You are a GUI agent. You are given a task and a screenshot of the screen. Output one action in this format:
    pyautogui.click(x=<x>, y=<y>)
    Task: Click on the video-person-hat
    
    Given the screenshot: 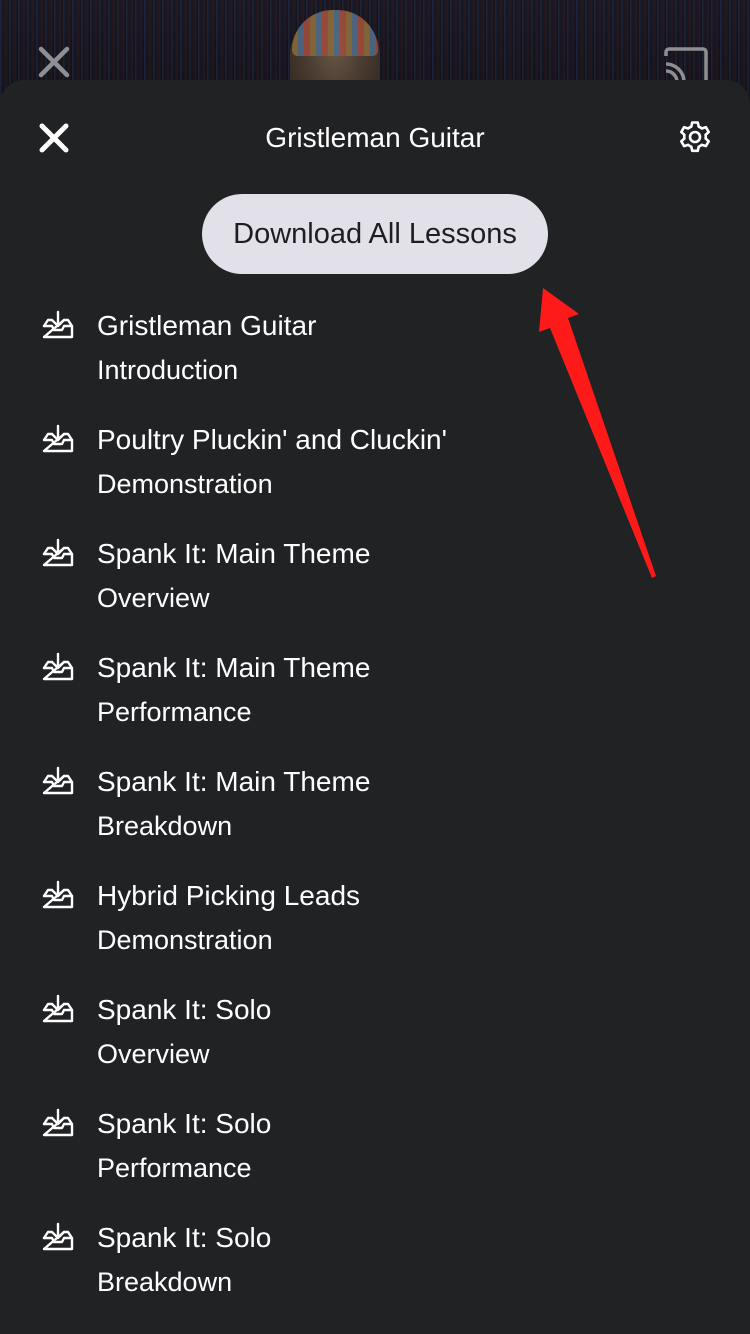 What is the action you would take?
    pyautogui.click(x=335, y=33)
    